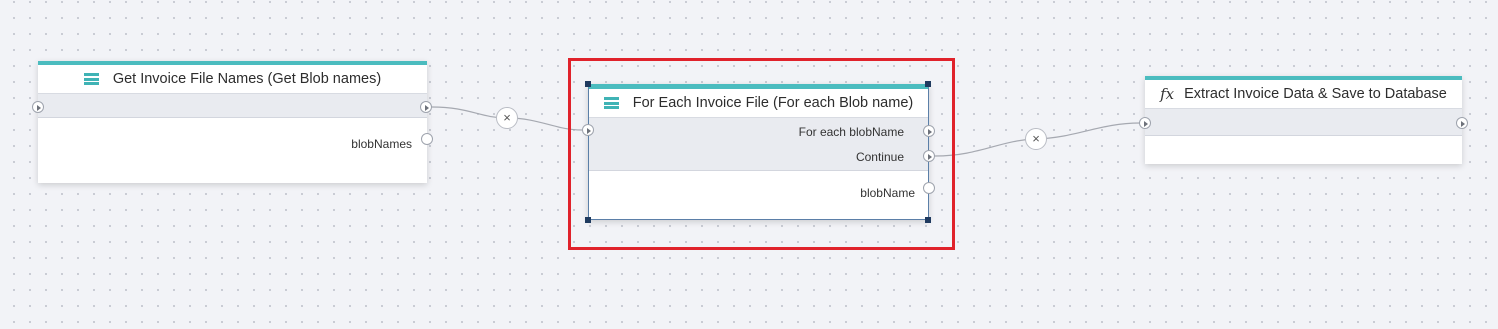 The image size is (1498, 329). Describe the element at coordinates (929, 131) in the screenshot. I see `output-port-for-each` at that location.